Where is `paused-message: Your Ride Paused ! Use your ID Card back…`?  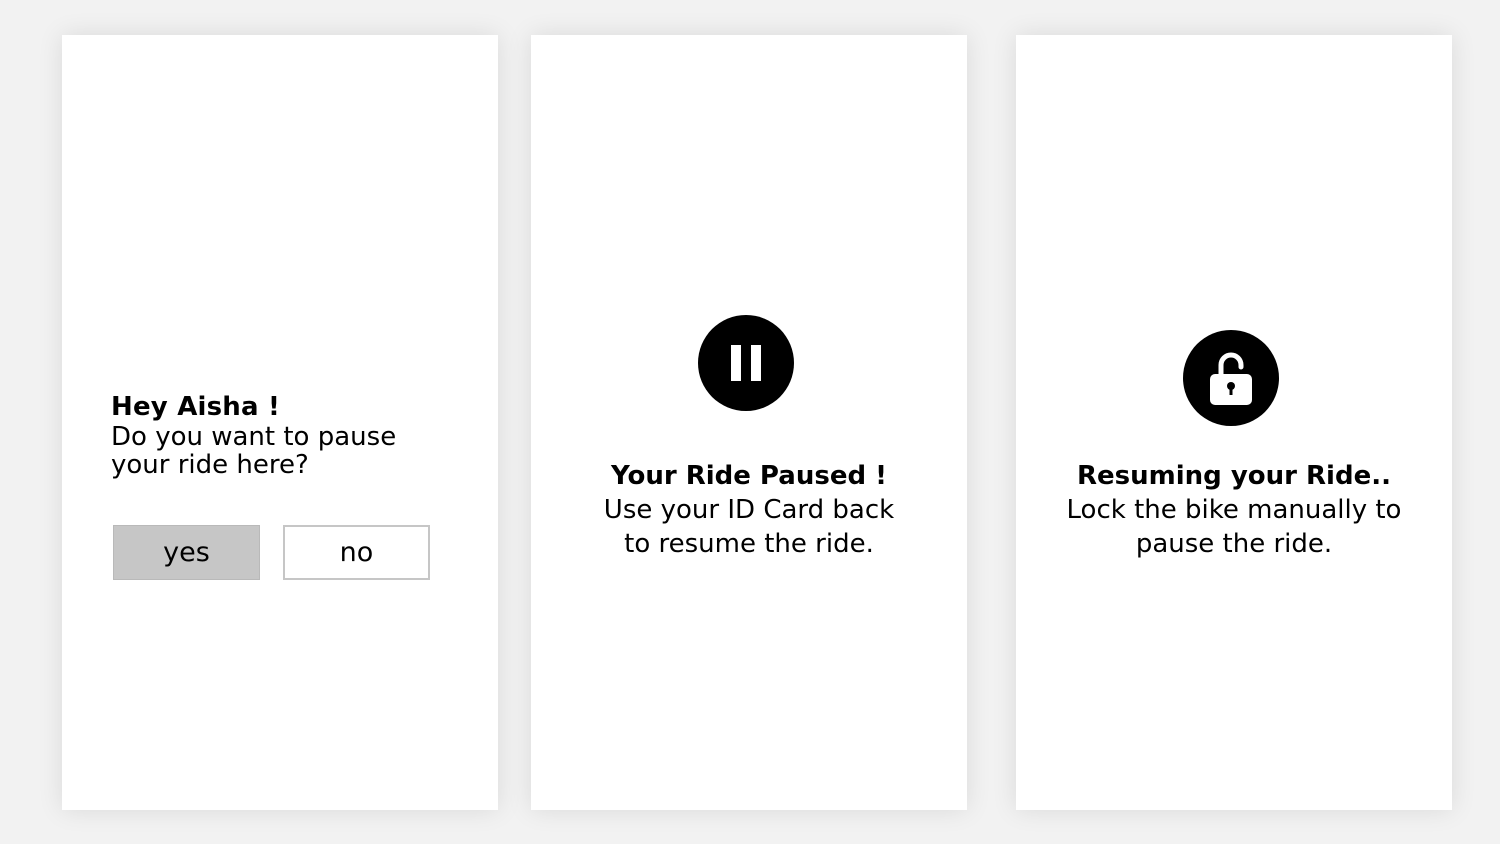
paused-message: Your Ride Paused ! Use your ID Card back… is located at coordinates (749, 510).